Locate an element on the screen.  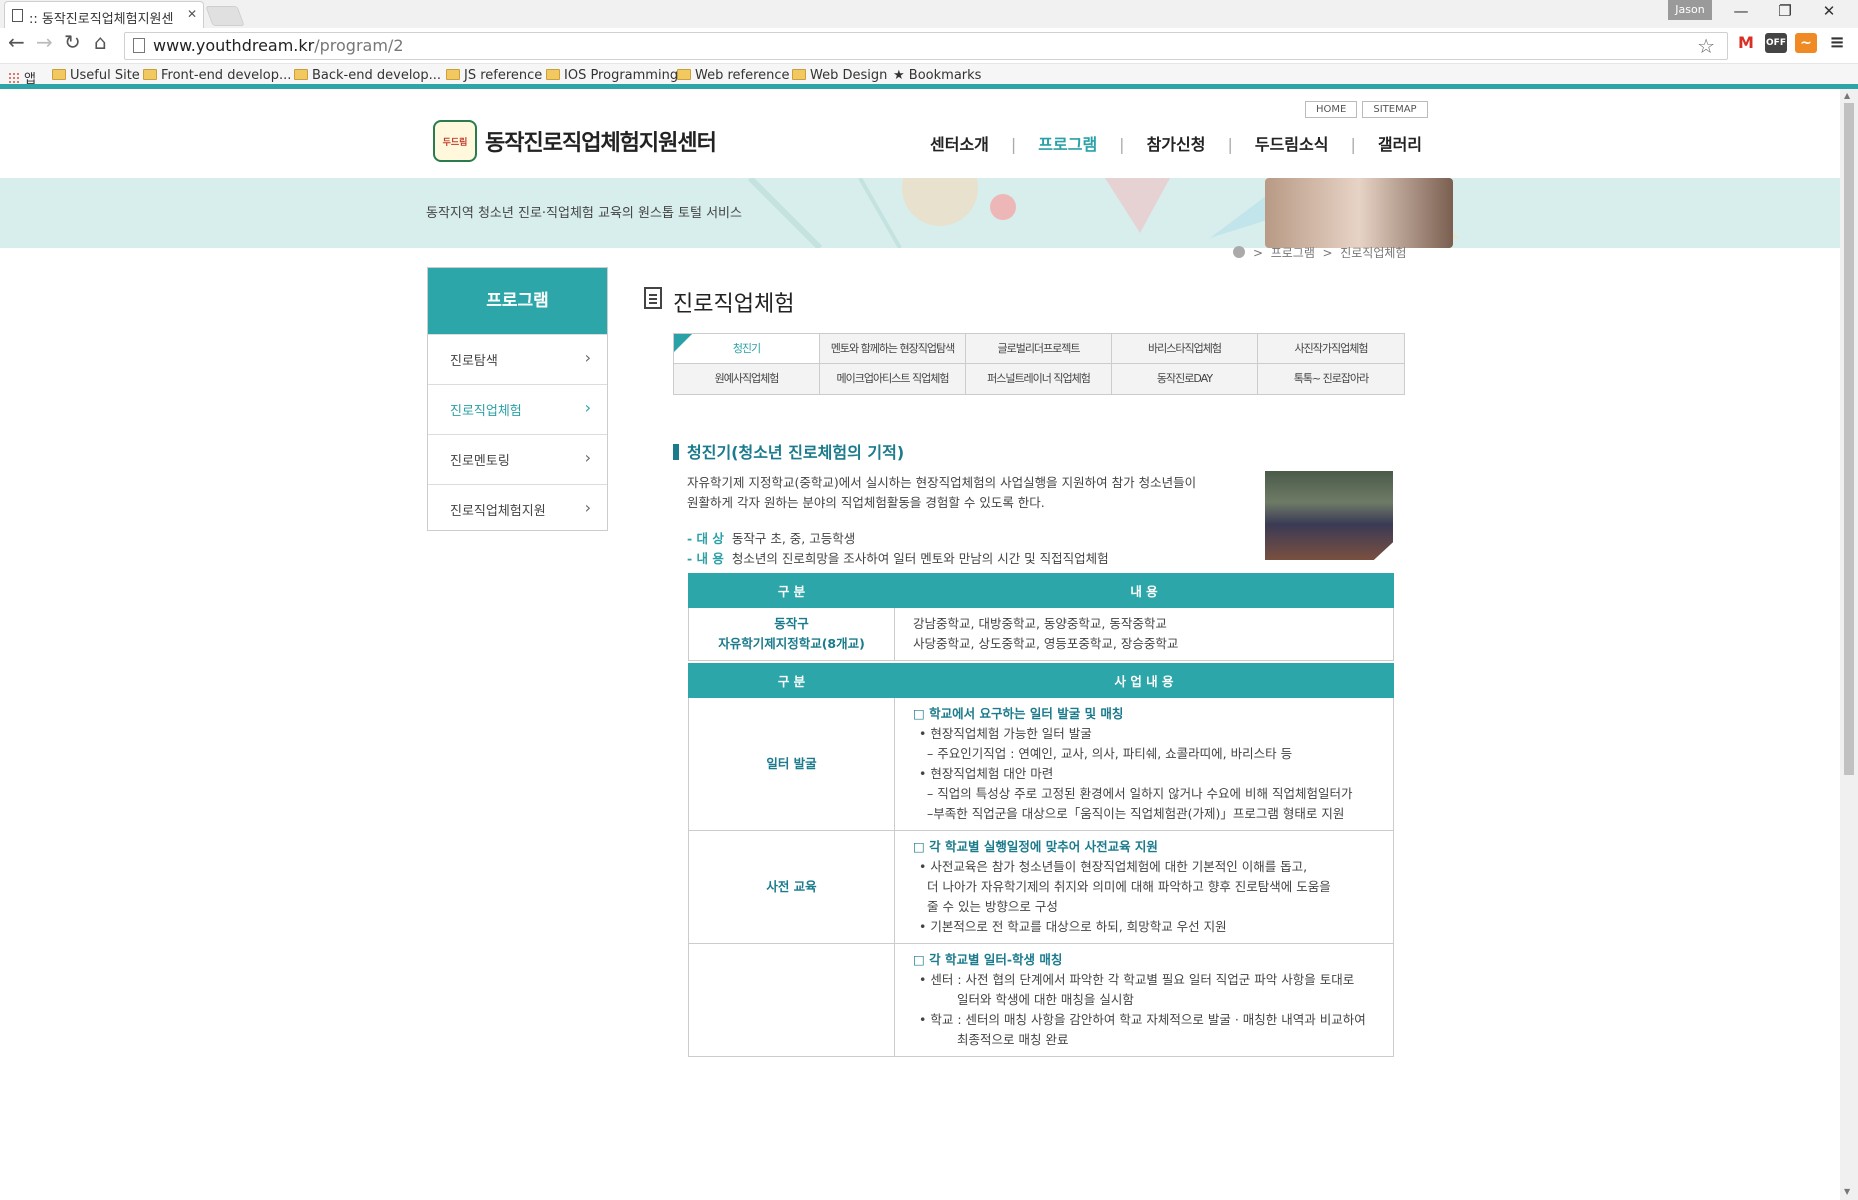
tab-program: 바리스타직업체험 is located at coordinates (1185, 349).